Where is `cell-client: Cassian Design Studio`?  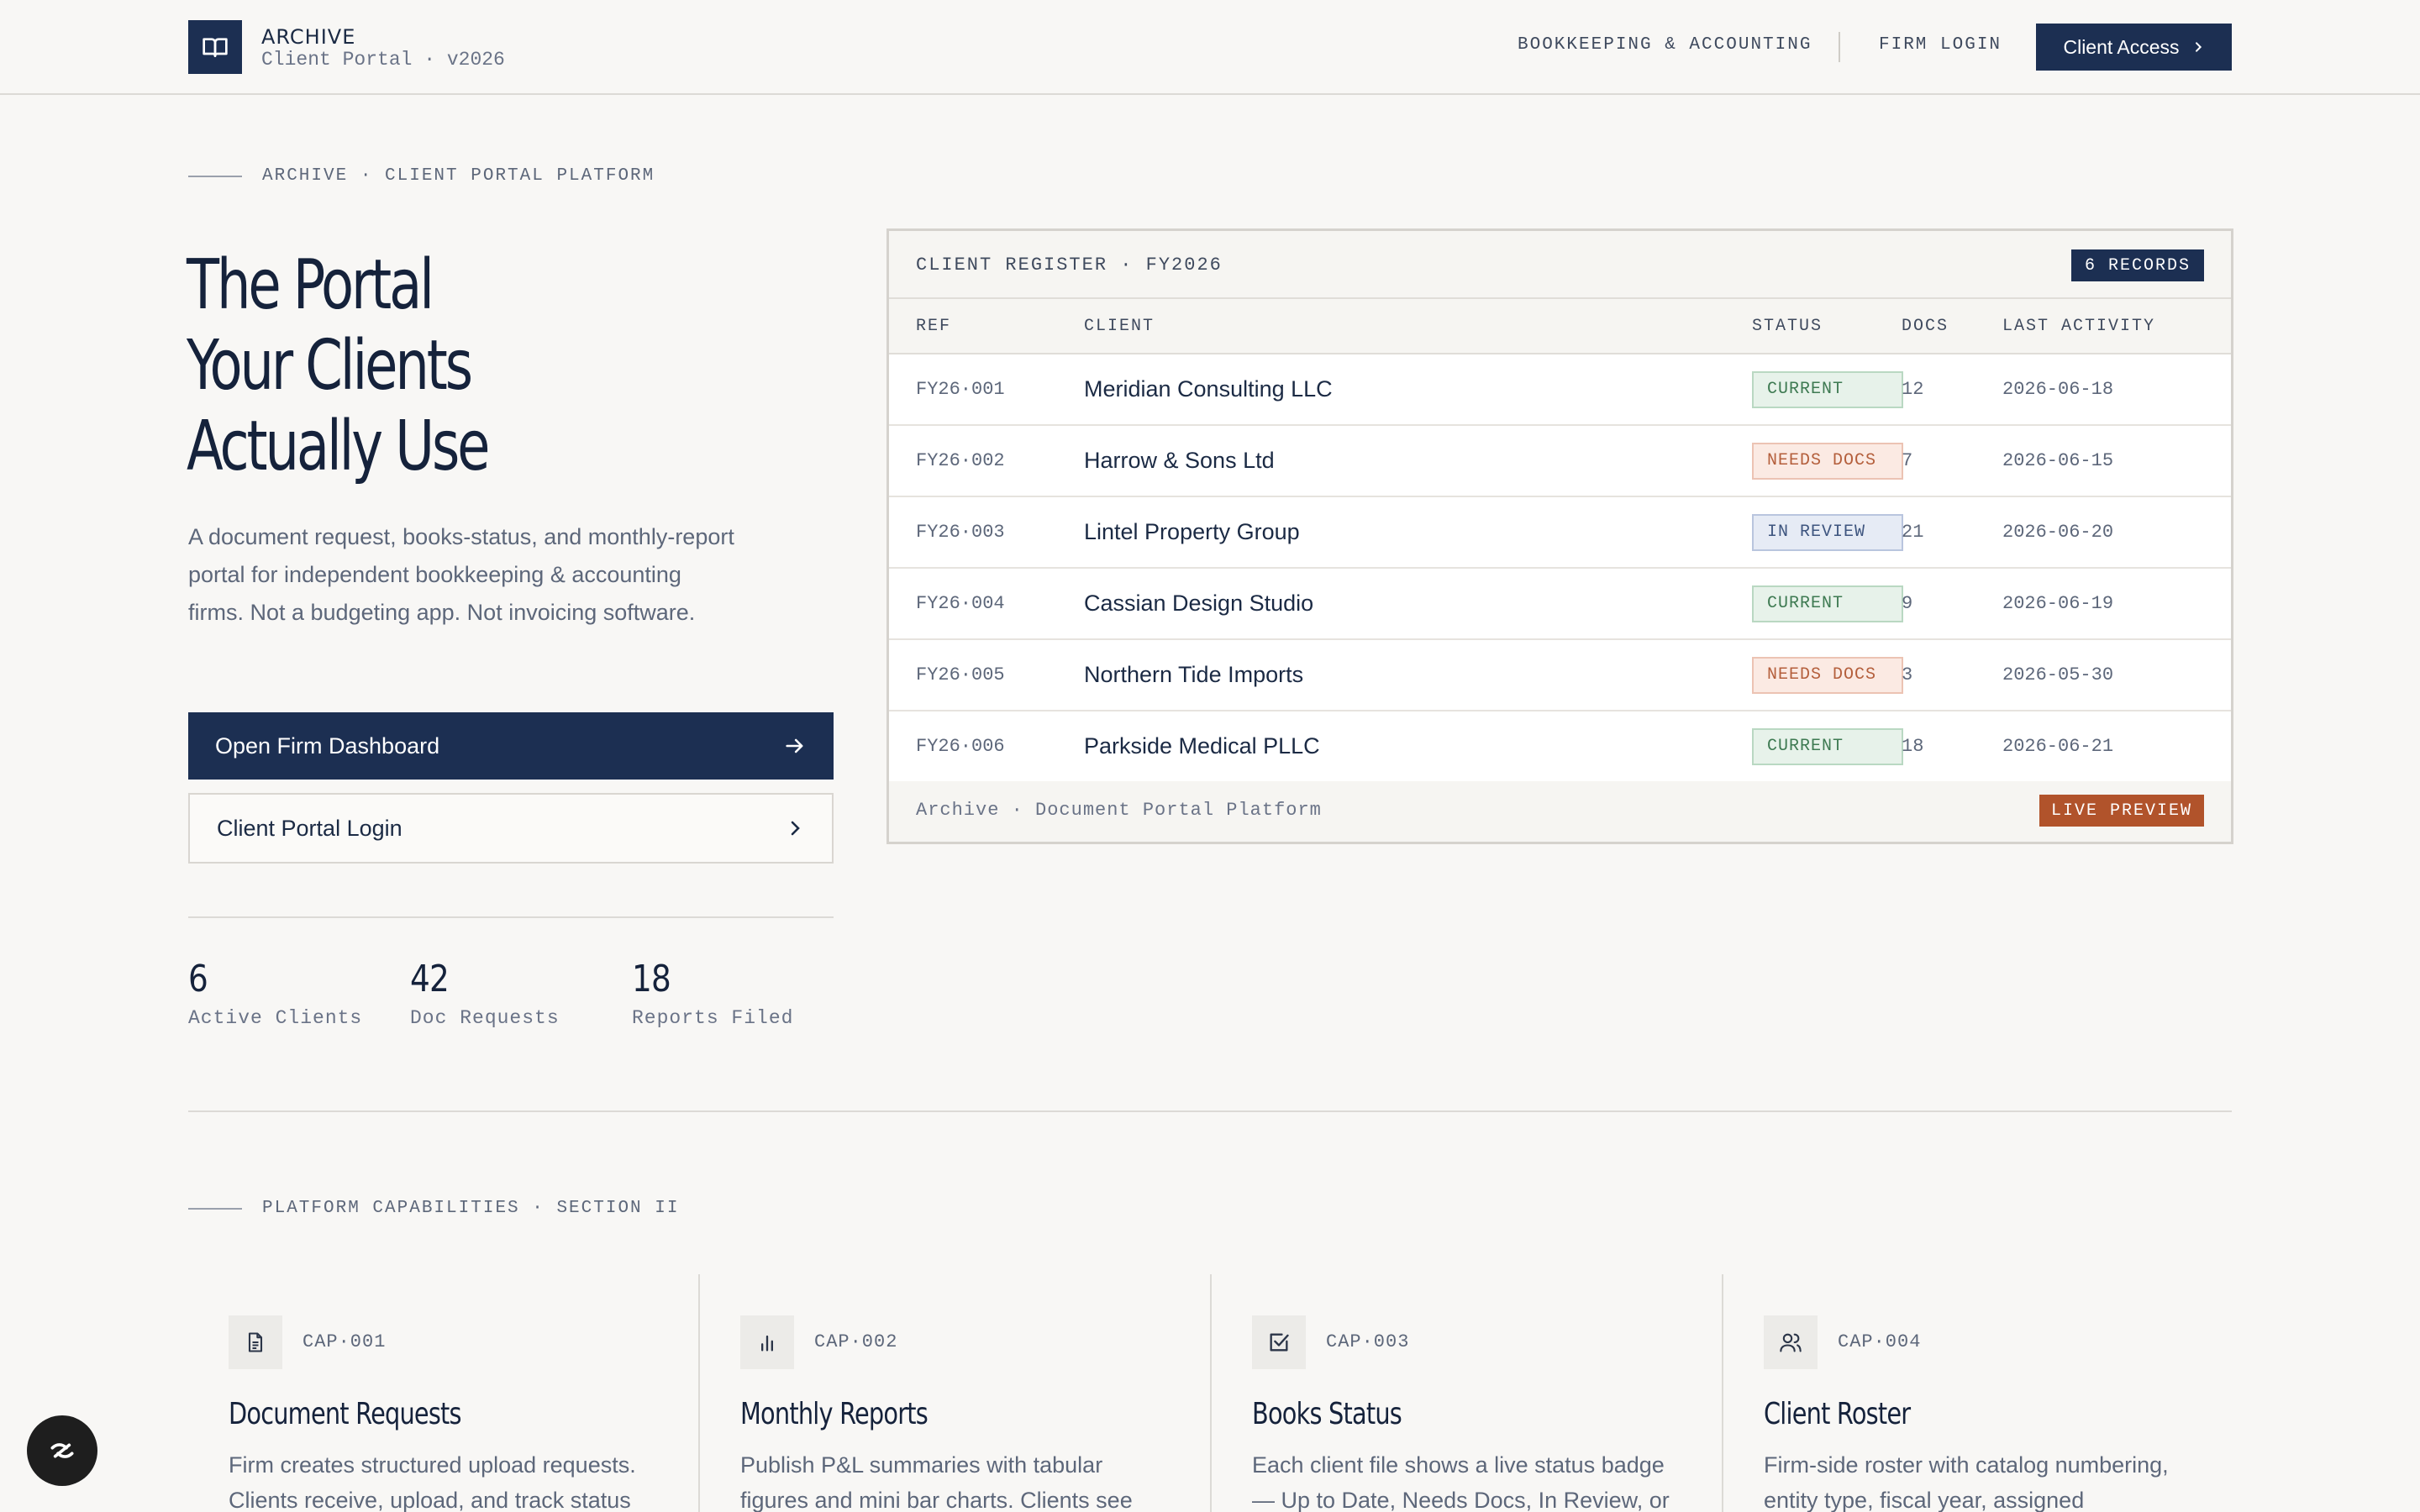 cell-client: Cassian Design Studio is located at coordinates (1199, 603).